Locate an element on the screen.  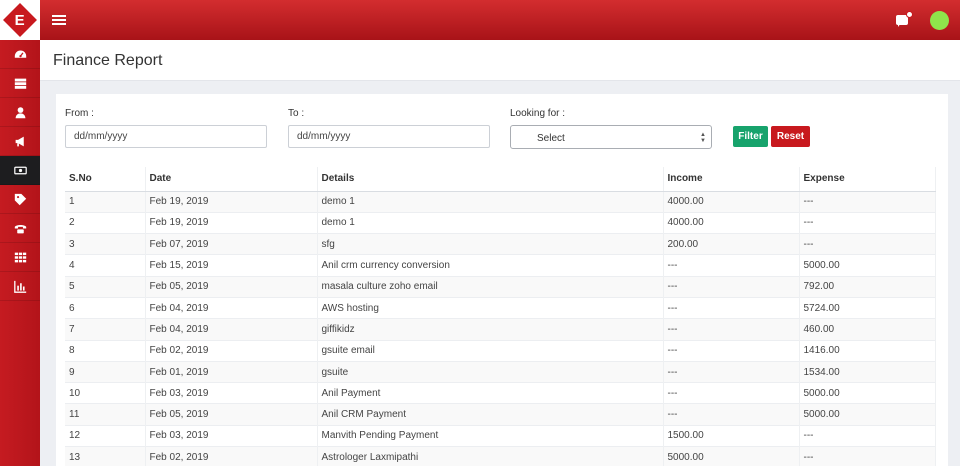
money-icon is located at coordinates (20, 170).